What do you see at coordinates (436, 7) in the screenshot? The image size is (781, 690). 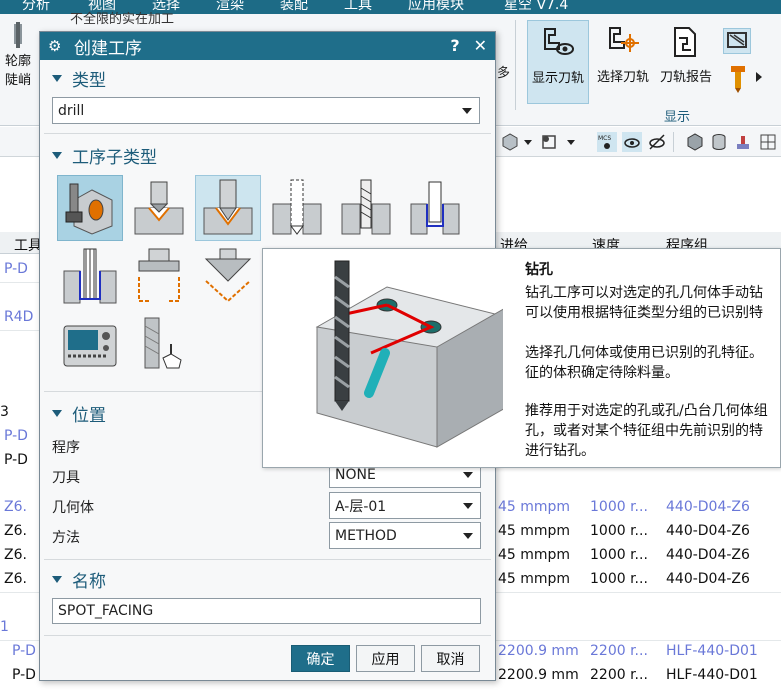 I see `menu-application: 应用模块` at bounding box center [436, 7].